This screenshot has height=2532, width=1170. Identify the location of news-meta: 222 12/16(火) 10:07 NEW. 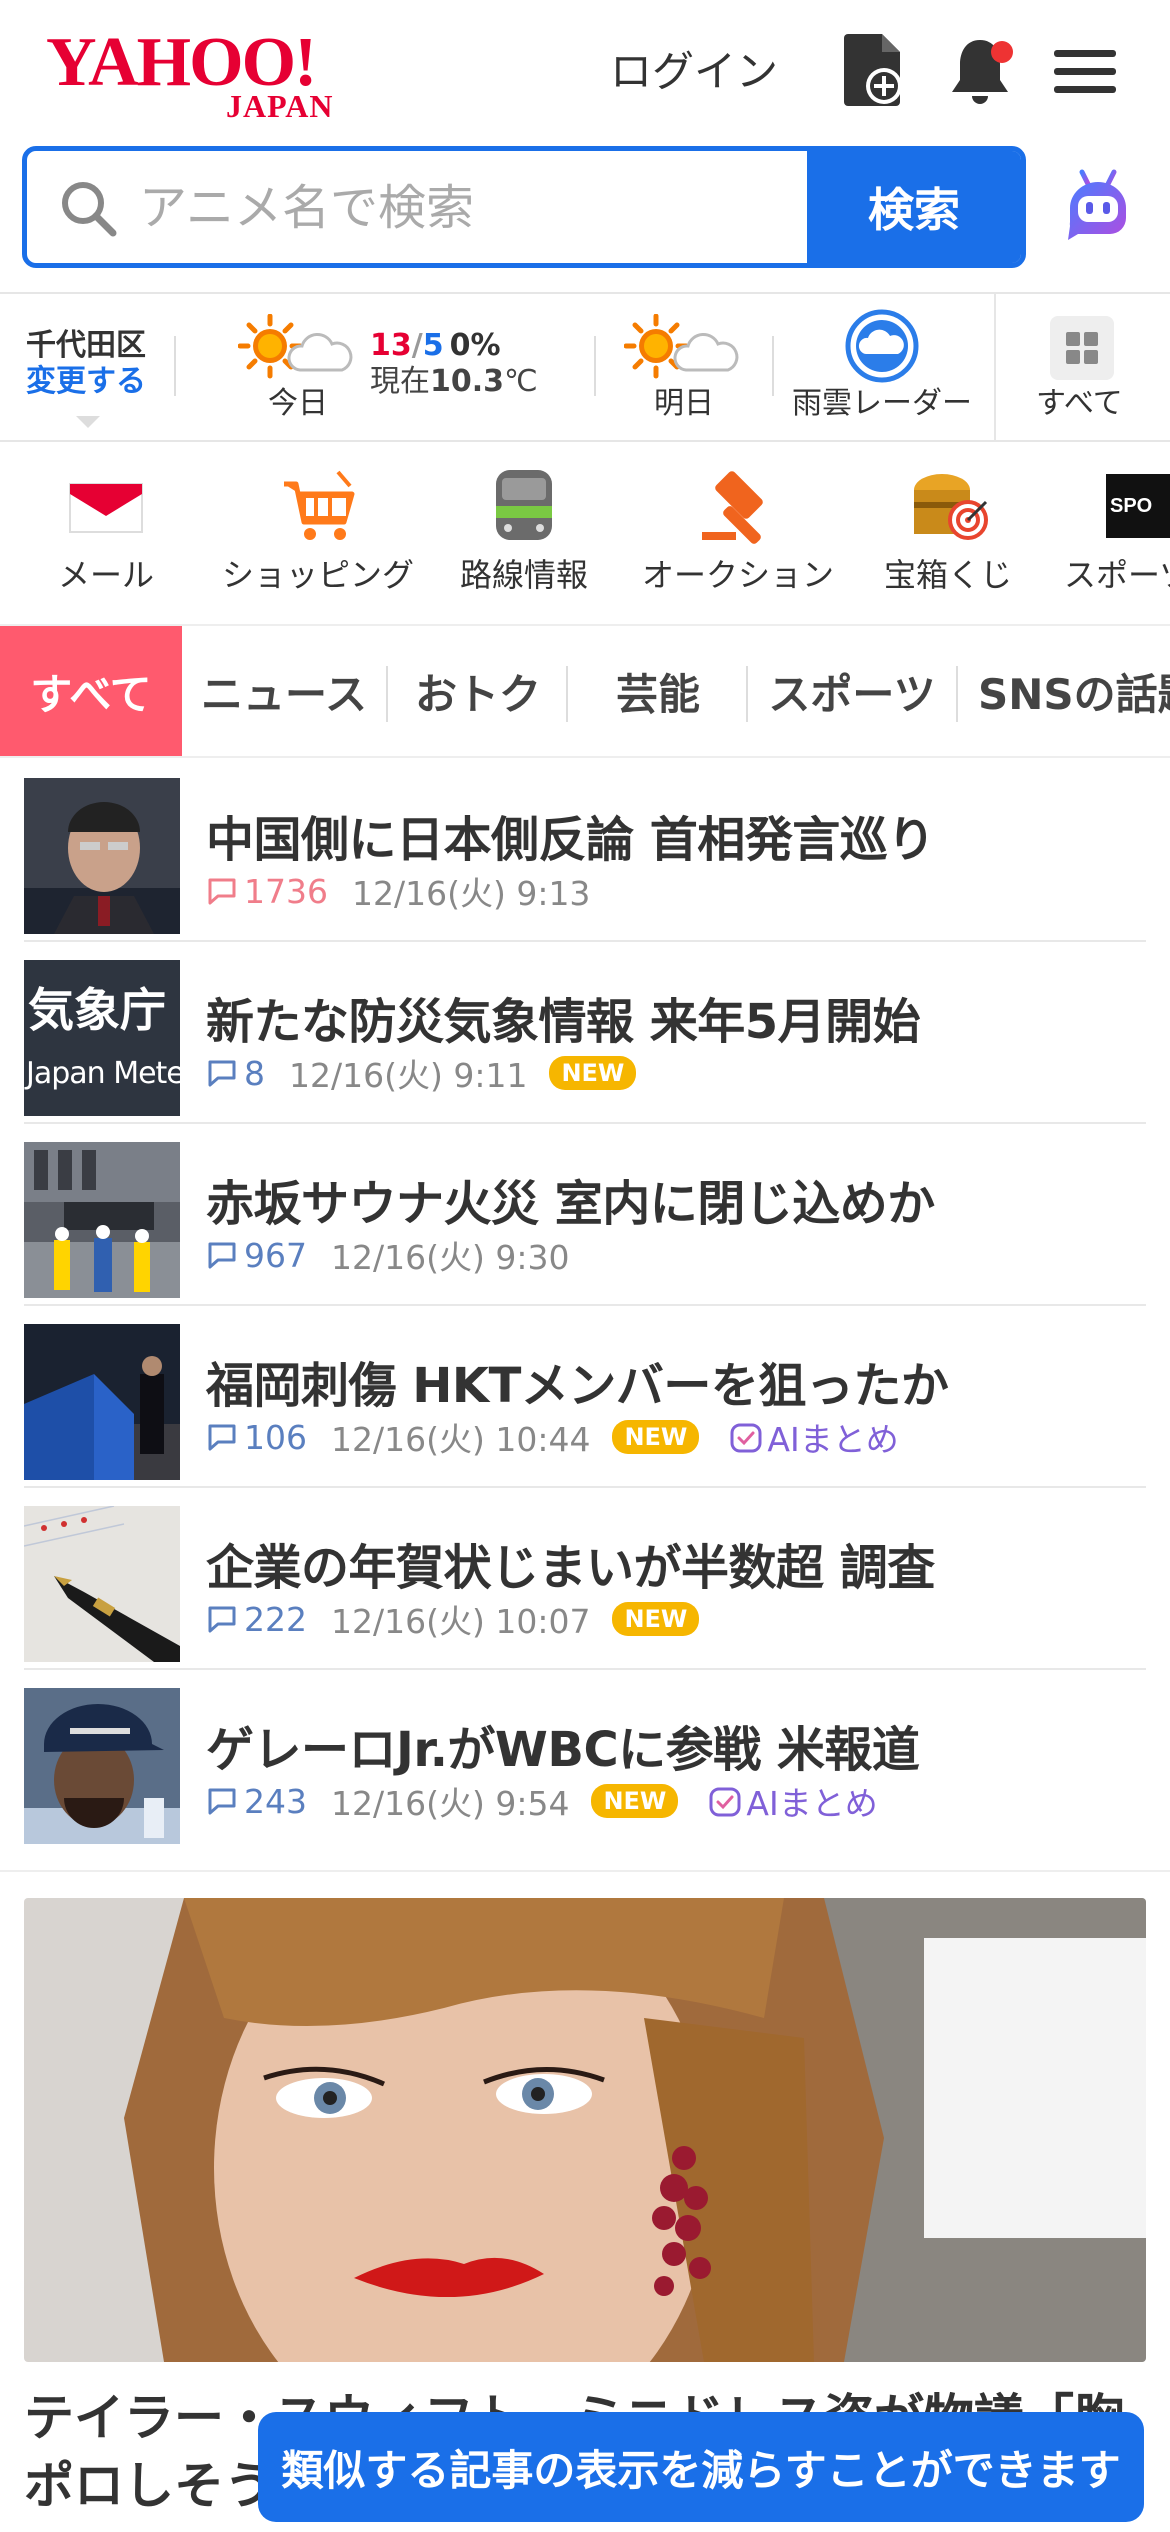
(453, 1619).